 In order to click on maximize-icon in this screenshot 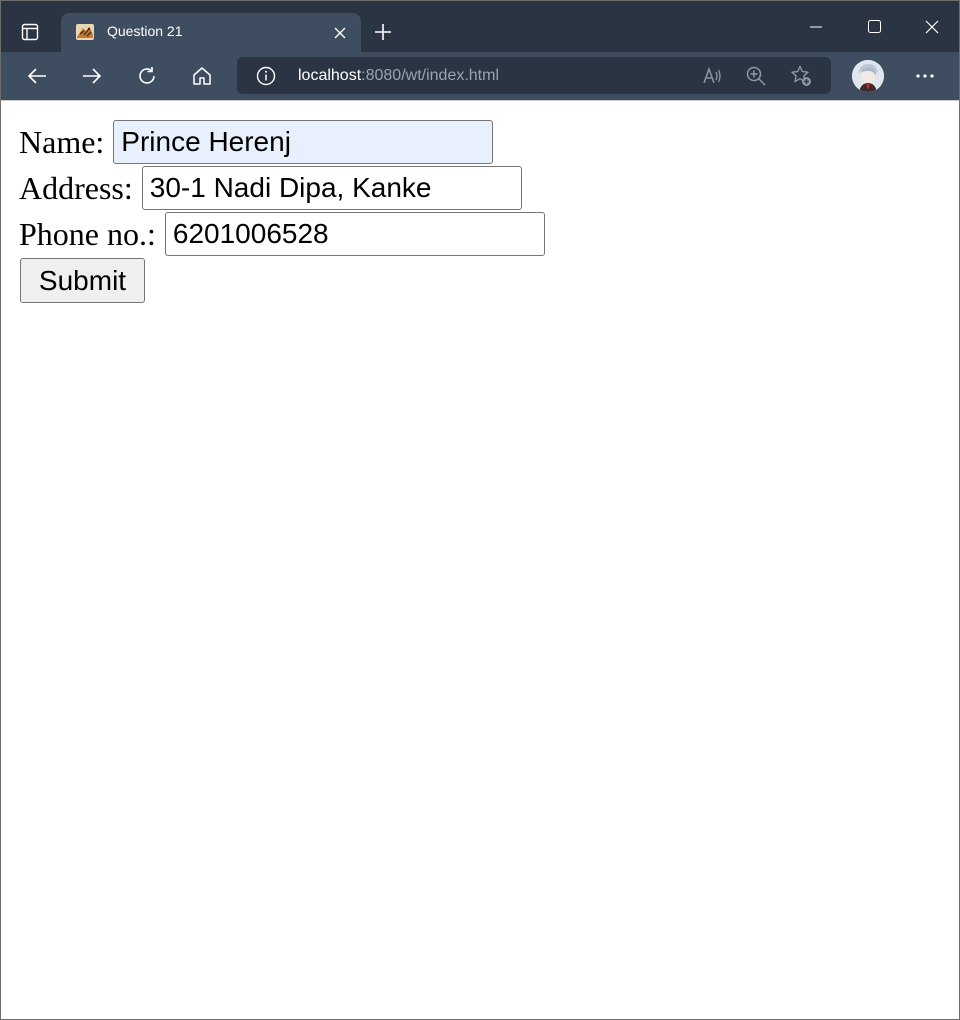, I will do `click(874, 26)`.